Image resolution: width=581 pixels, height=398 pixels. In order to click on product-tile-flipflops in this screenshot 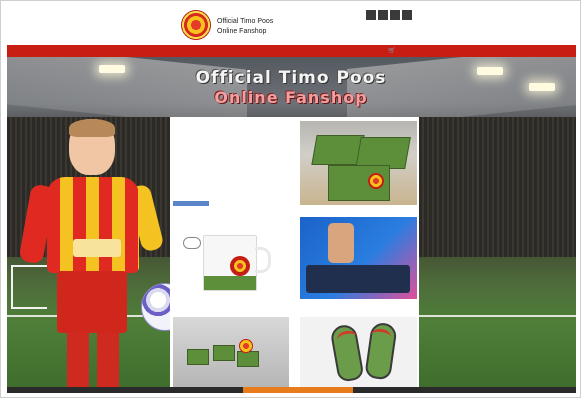, I will do `click(358, 352)`.